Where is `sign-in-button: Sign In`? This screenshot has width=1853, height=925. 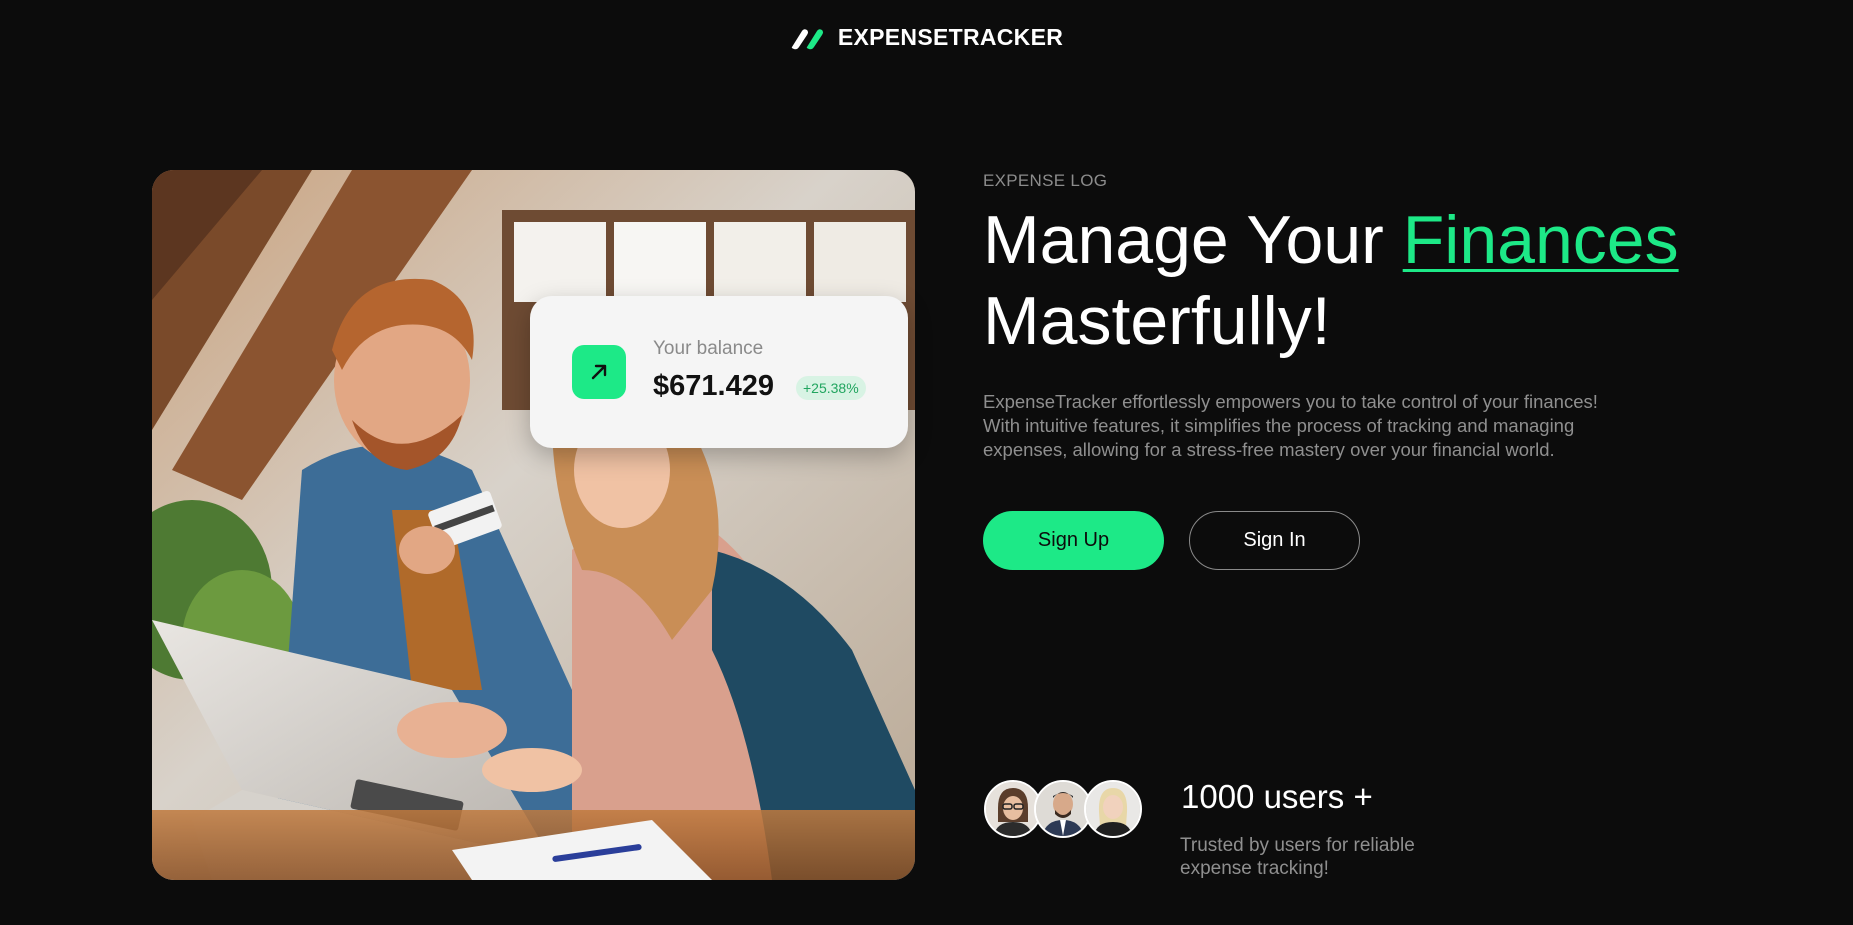 sign-in-button: Sign In is located at coordinates (1274, 540).